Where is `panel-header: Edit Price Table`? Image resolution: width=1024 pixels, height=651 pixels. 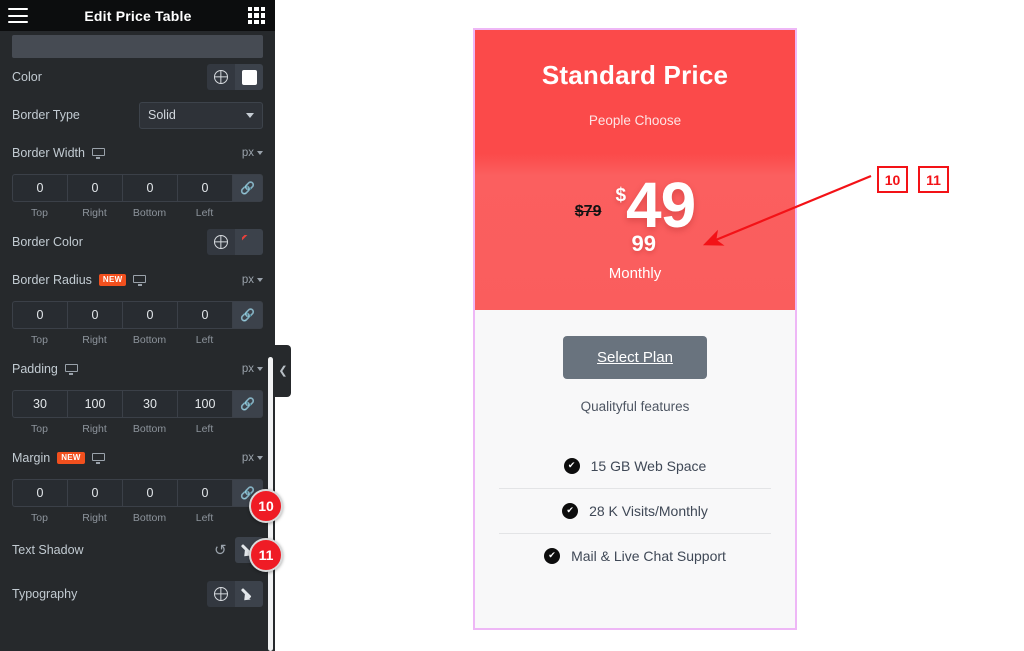 panel-header: Edit Price Table is located at coordinates (137, 15).